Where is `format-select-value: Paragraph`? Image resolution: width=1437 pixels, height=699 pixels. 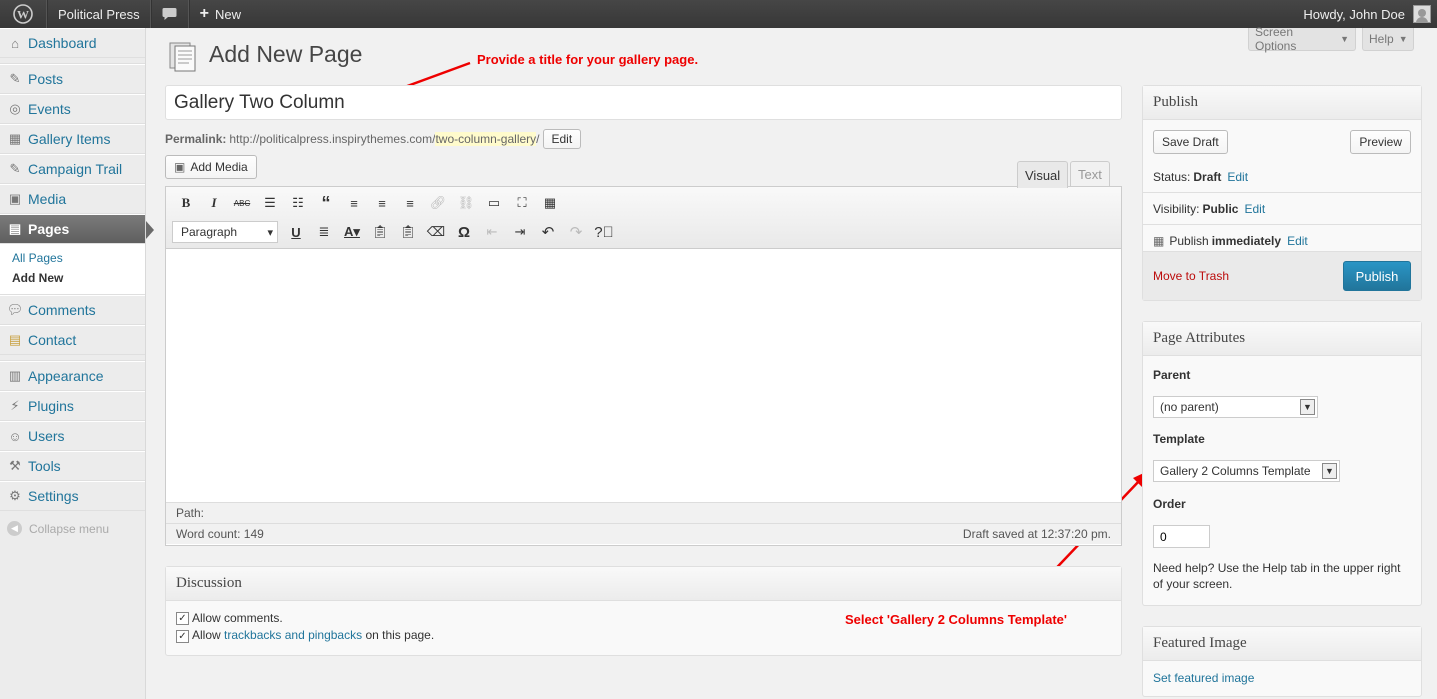 format-select-value: Paragraph is located at coordinates (209, 232).